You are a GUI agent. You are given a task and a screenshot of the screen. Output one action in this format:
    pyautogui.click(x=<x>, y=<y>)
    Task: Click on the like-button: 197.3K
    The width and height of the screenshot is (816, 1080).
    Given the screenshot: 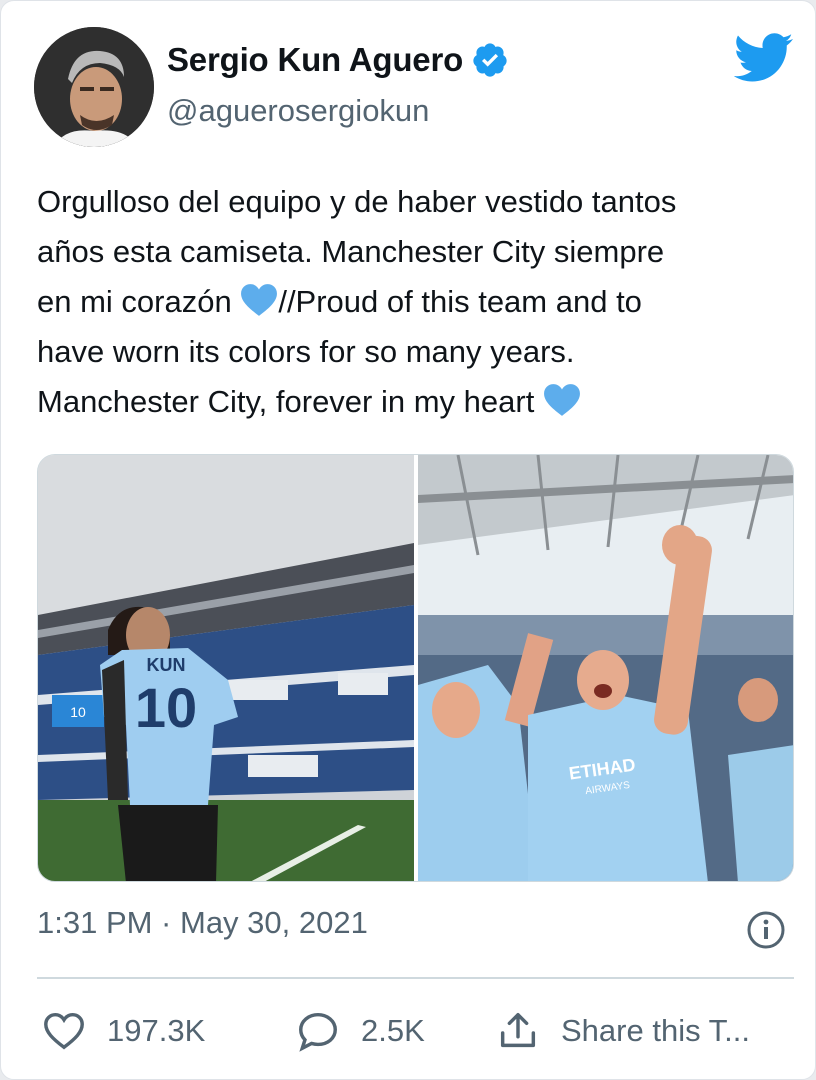 What is the action you would take?
    pyautogui.click(x=123, y=1031)
    